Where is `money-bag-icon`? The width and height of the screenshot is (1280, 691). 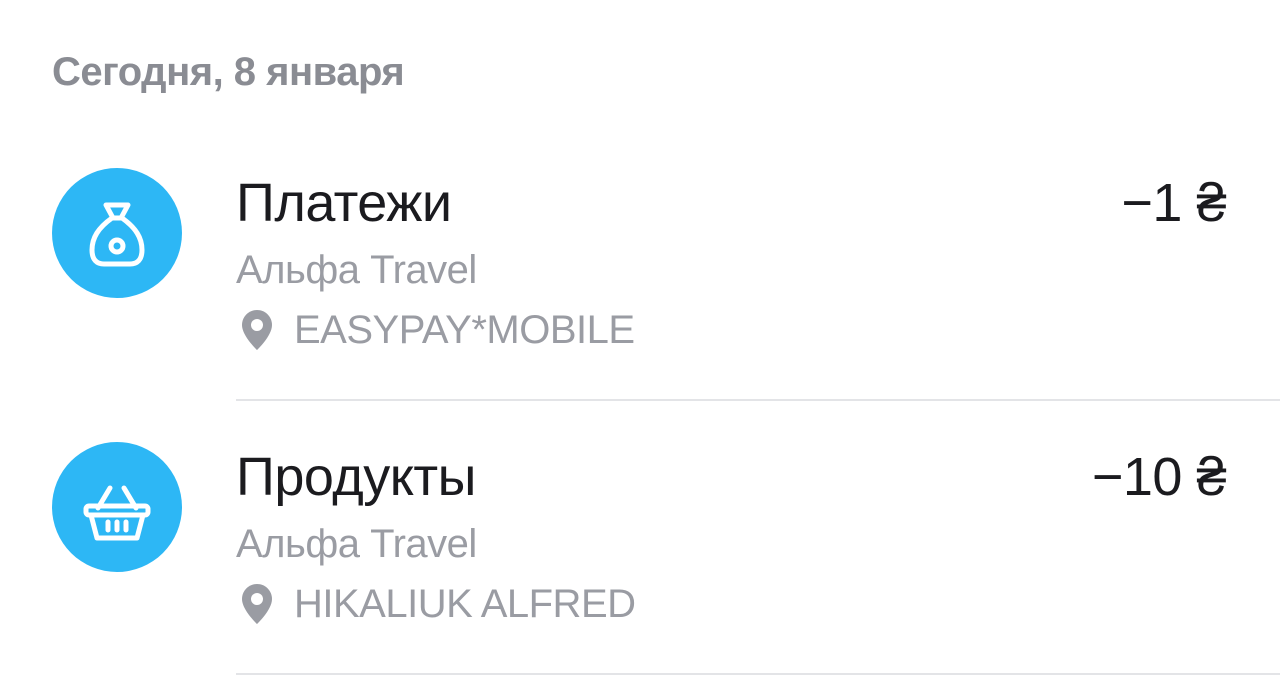
money-bag-icon is located at coordinates (117, 233).